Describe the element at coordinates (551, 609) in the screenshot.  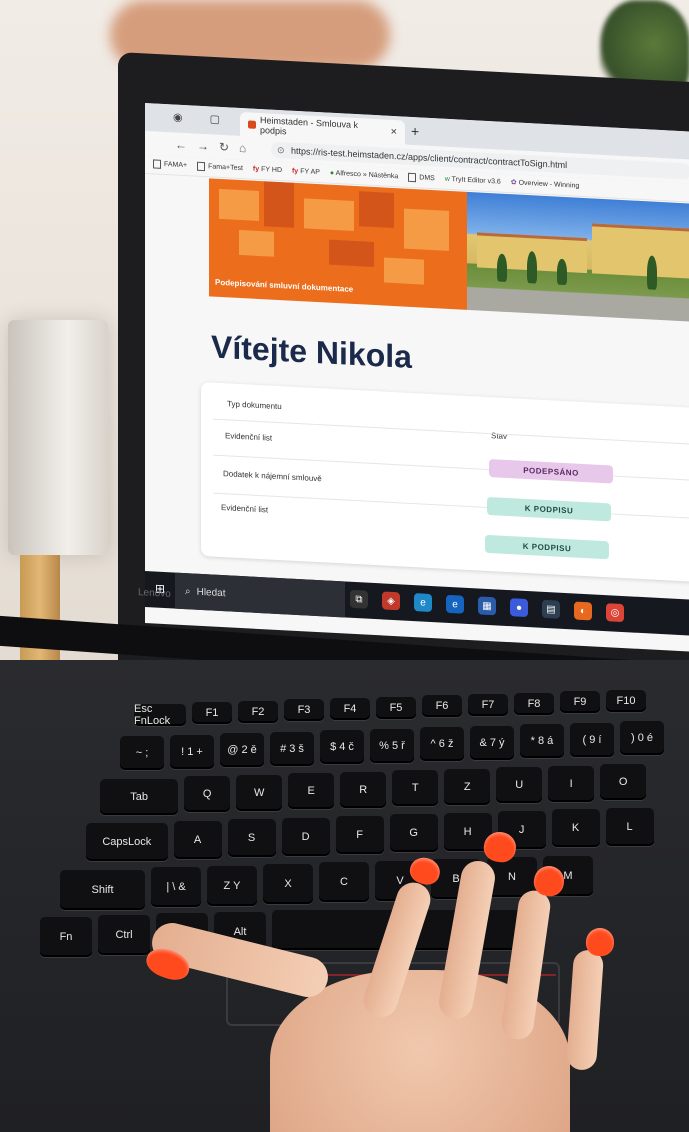
I see `calculator-icon: ▤` at that location.